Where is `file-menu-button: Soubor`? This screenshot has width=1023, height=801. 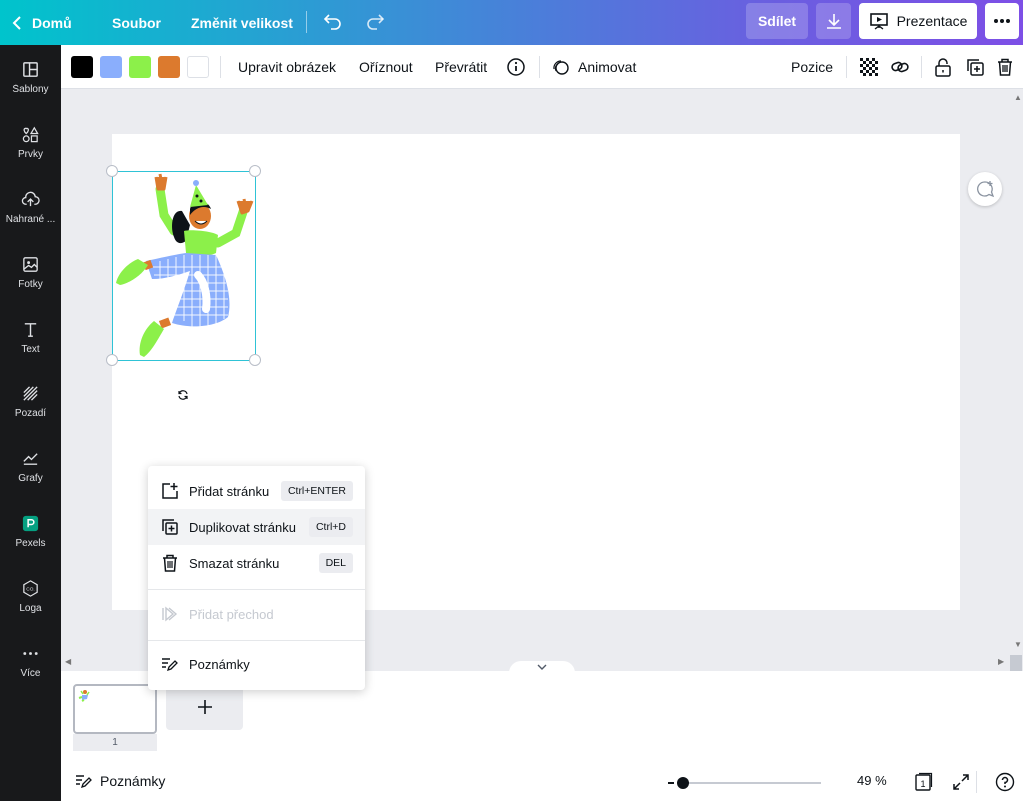
file-menu-button: Soubor is located at coordinates (136, 22).